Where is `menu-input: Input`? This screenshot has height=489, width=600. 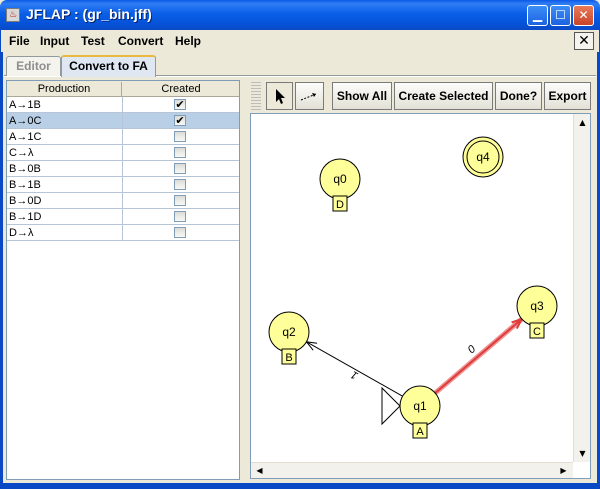
menu-input: Input is located at coordinates (54, 41).